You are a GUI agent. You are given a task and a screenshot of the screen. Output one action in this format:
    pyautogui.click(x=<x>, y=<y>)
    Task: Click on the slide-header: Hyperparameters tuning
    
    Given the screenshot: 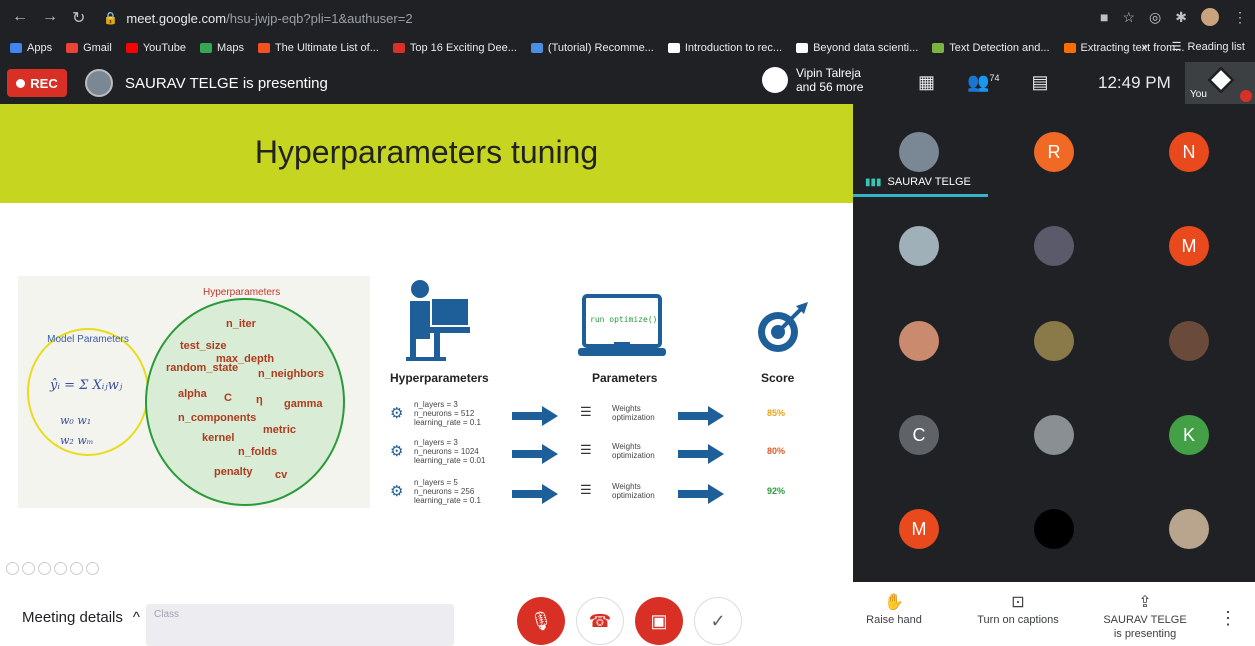 What is the action you would take?
    pyautogui.click(x=426, y=153)
    